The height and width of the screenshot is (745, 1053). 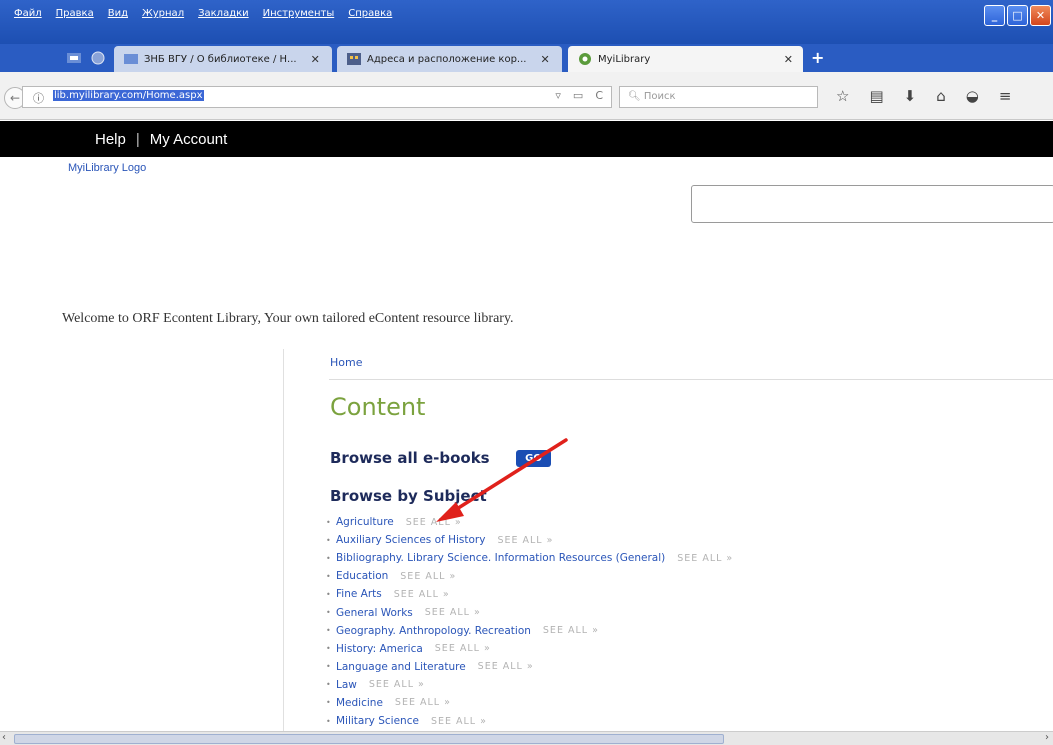 I want to click on menu-tools: Инструменты, so click(x=299, y=17).